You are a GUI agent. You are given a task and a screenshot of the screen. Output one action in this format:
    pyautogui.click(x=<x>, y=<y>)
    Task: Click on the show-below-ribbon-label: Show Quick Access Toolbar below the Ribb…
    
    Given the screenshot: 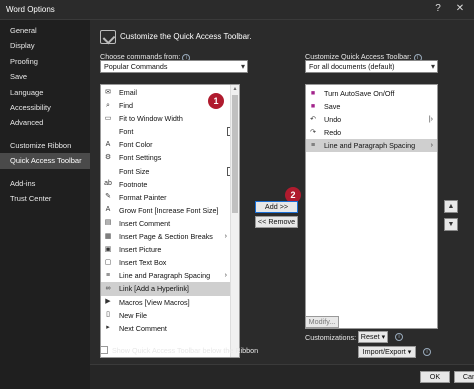 What is the action you would take?
    pyautogui.click(x=185, y=350)
    